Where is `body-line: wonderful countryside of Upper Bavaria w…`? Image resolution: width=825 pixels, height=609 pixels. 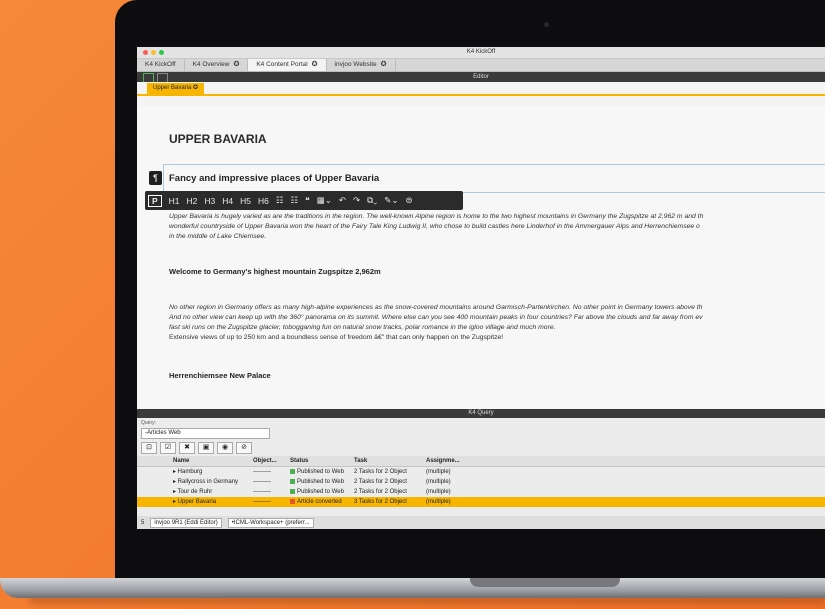 body-line: wonderful countryside of Upper Bavaria w… is located at coordinates (434, 227).